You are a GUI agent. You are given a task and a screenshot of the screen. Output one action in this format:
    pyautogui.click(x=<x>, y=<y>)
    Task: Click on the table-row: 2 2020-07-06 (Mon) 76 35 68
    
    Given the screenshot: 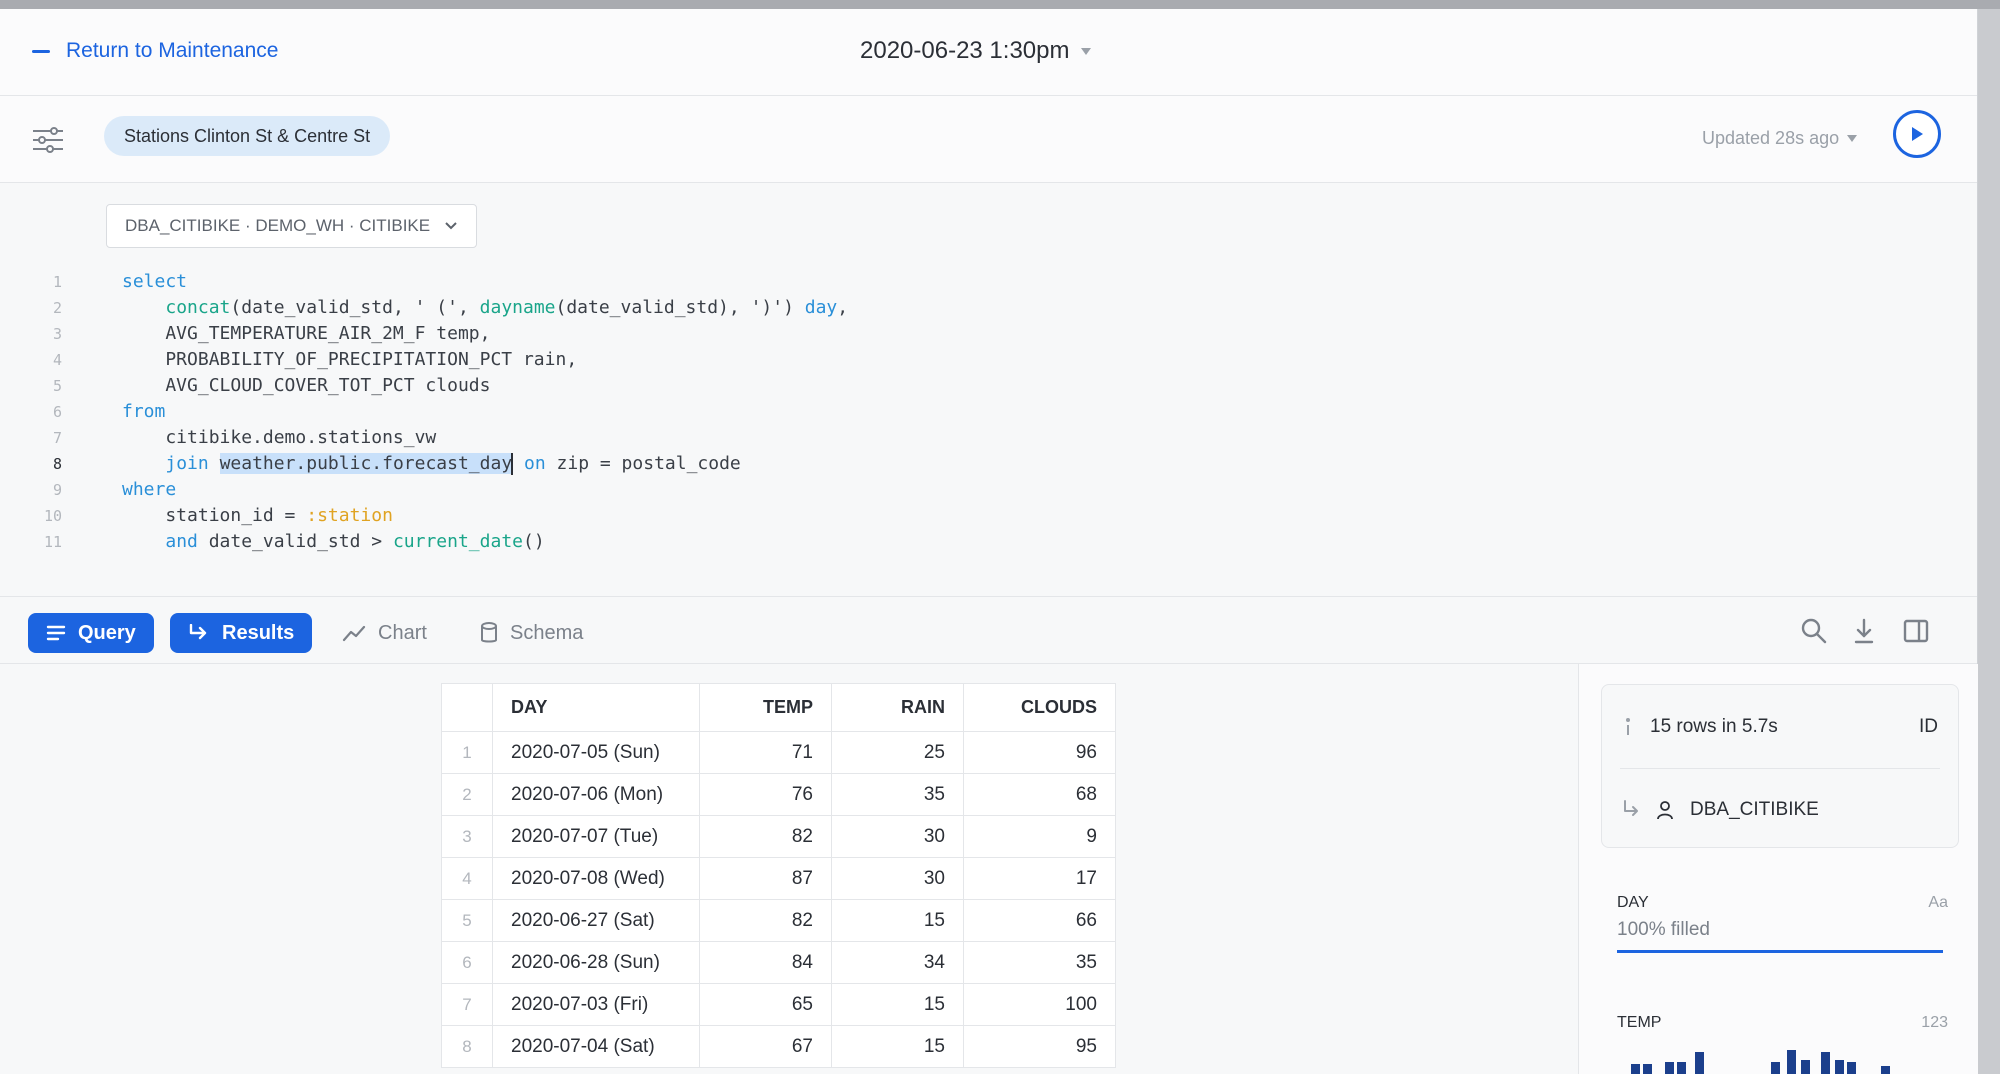 What is the action you would take?
    pyautogui.click(x=778, y=794)
    